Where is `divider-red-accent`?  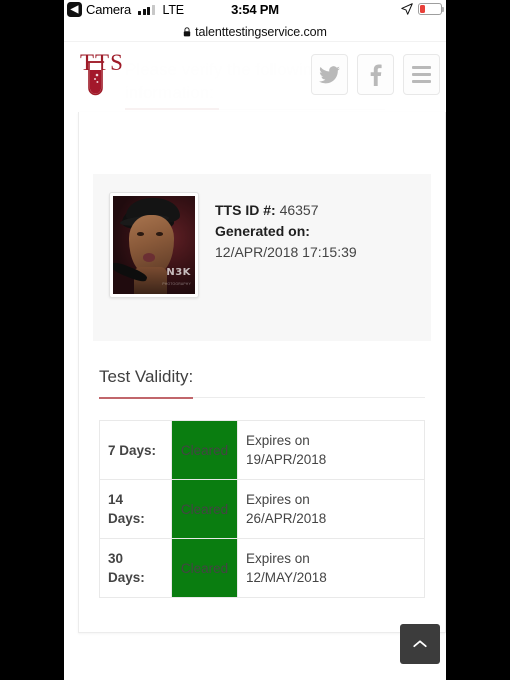 divider-red-accent is located at coordinates (146, 398).